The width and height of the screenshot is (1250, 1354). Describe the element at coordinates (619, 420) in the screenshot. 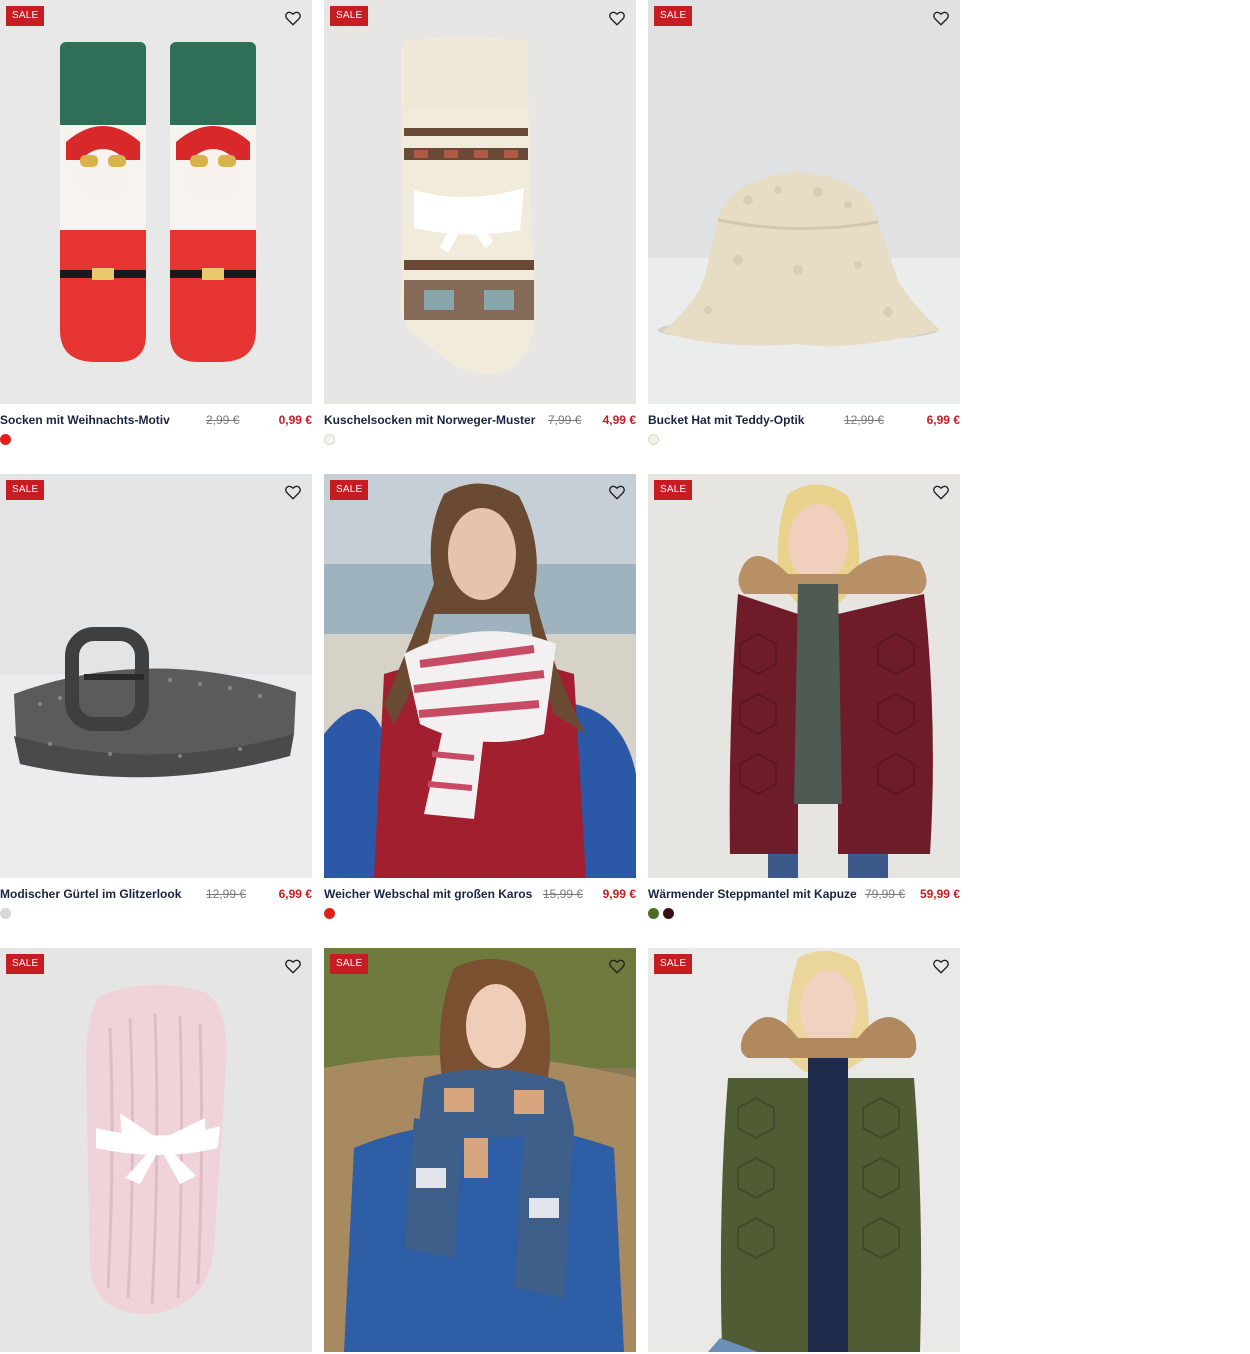

I see `sale-price: 4,99 €` at that location.